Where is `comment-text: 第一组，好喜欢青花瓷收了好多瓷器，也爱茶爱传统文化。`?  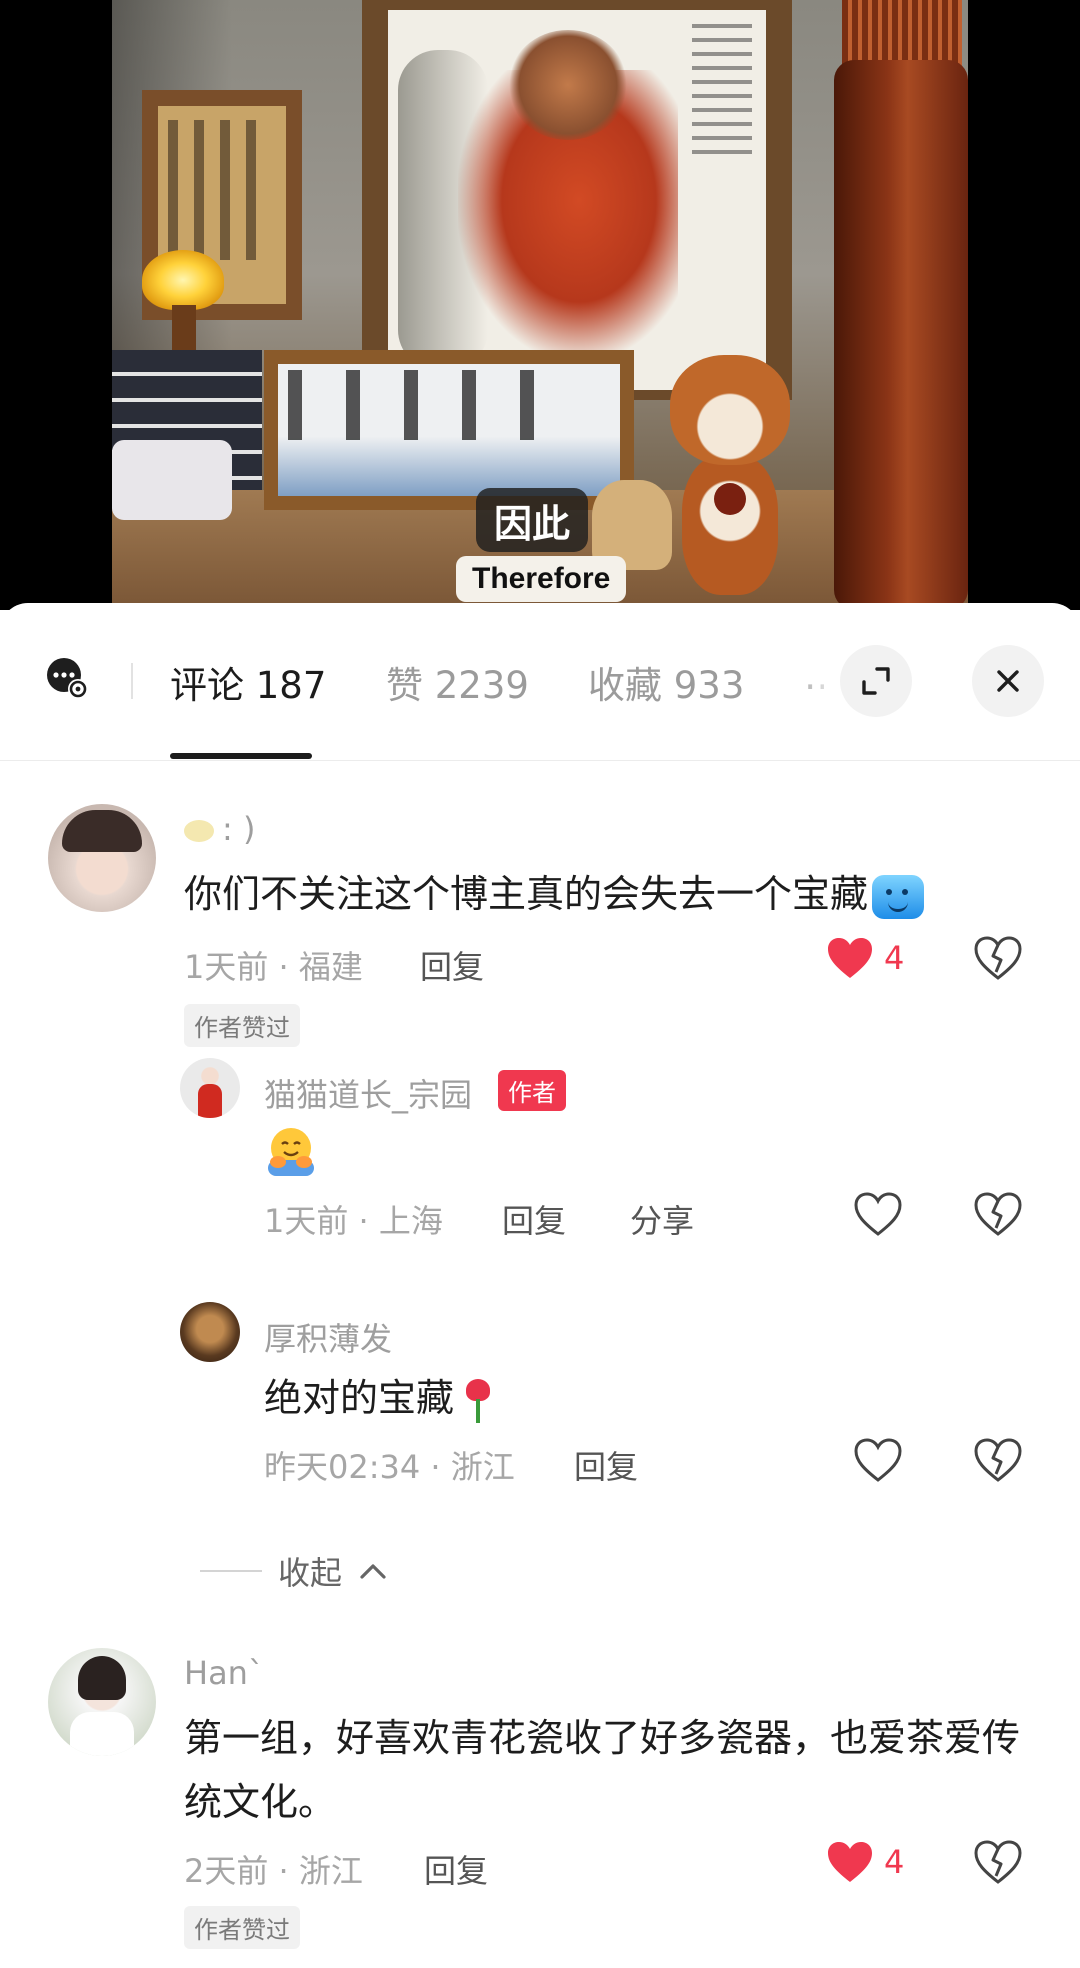
comment-text: 第一组，好喜欢青花瓷收了好多瓷器，也爱茶爱传统文化。 is located at coordinates (602, 1770).